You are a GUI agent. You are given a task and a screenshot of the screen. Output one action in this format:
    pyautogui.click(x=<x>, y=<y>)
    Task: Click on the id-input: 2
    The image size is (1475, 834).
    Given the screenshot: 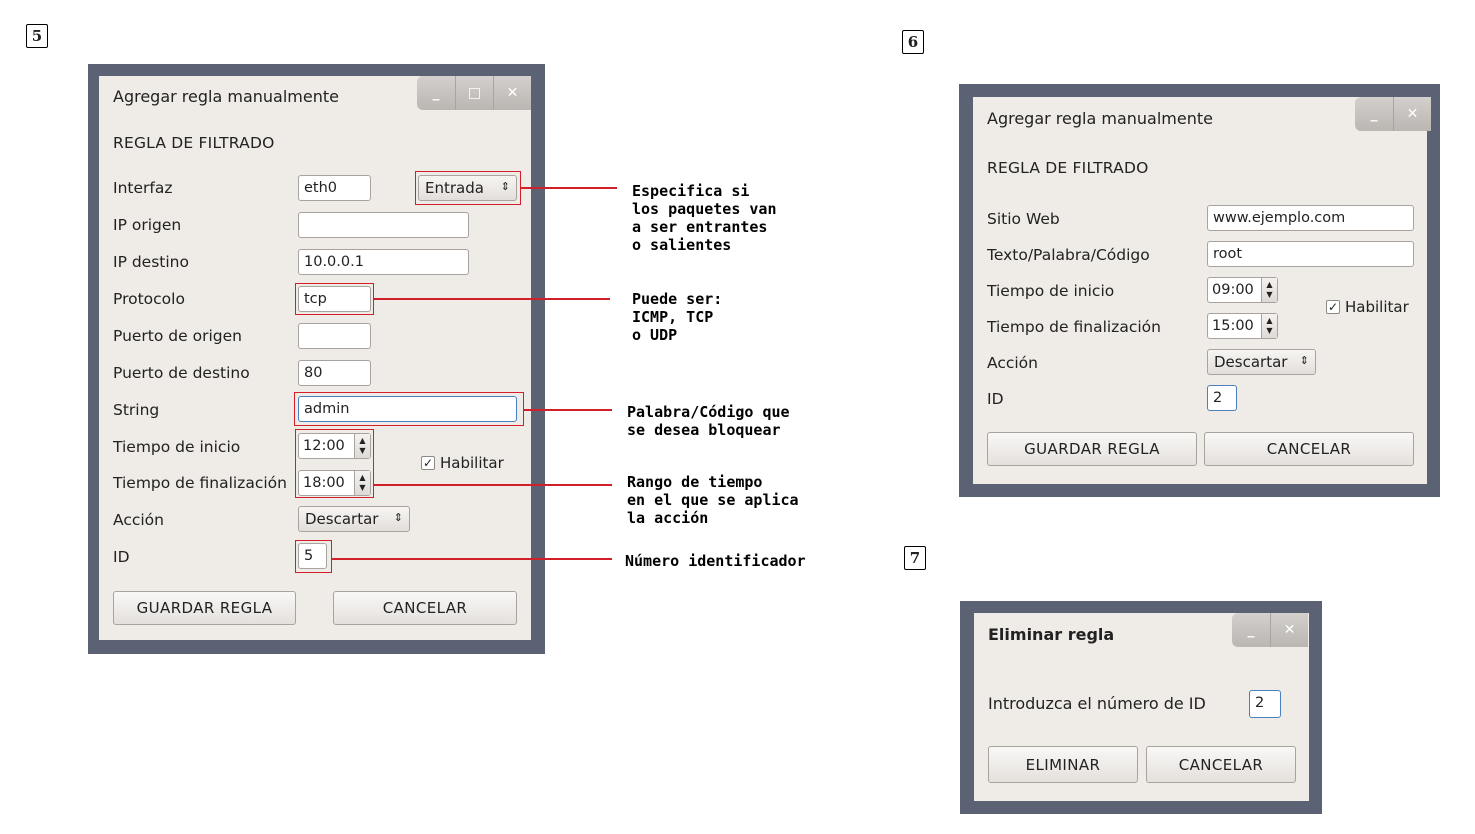 What is the action you would take?
    pyautogui.click(x=1222, y=398)
    